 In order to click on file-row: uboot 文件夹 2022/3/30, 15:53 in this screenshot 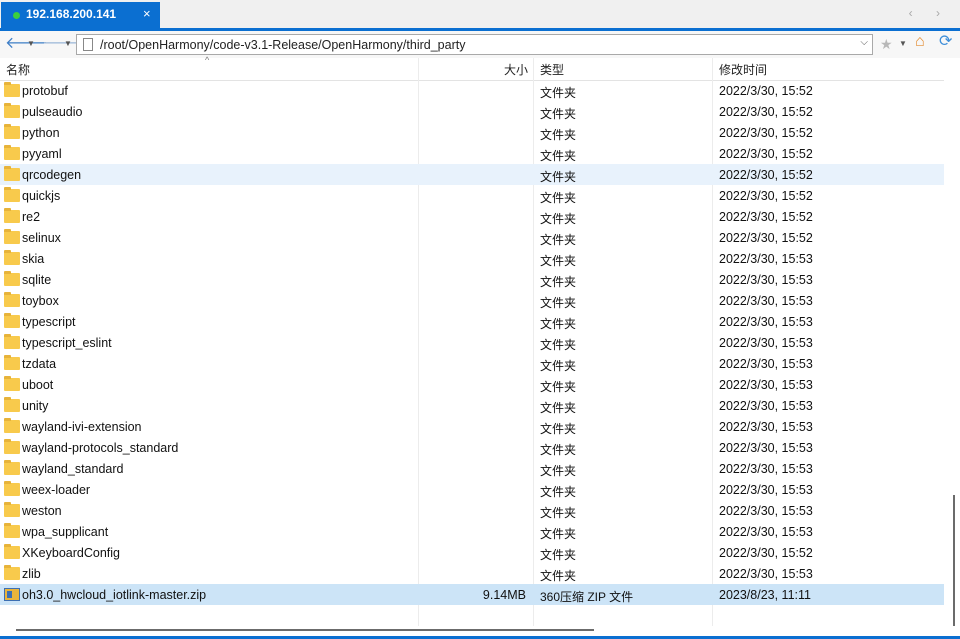, I will do `click(472, 384)`.